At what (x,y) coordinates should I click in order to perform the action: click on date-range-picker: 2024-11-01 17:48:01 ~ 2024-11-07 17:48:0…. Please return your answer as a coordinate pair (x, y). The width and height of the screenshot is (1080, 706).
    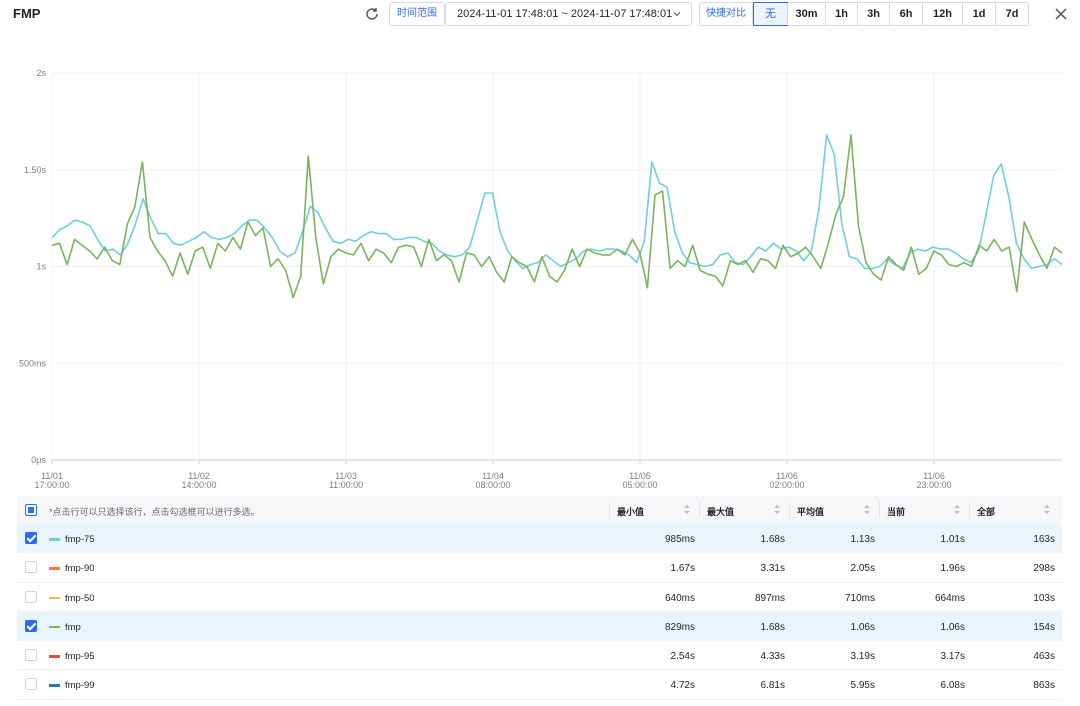
    Looking at the image, I should click on (568, 14).